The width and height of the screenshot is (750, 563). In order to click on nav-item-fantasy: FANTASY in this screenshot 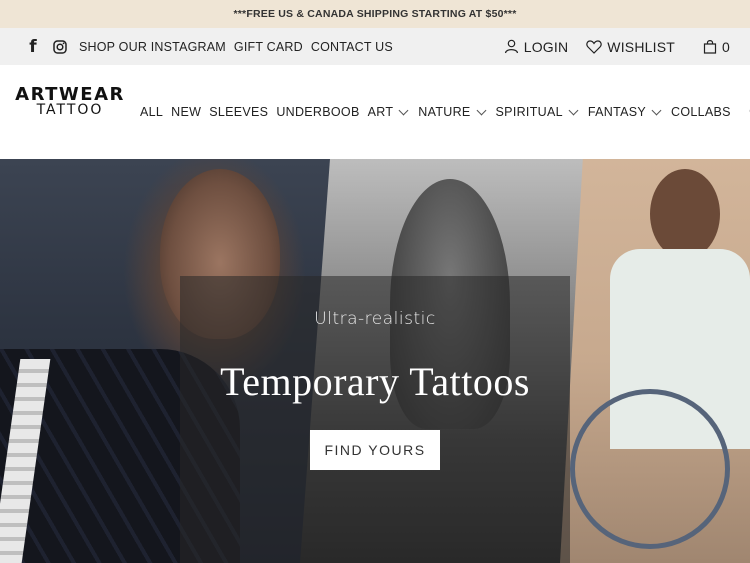, I will do `click(625, 112)`.